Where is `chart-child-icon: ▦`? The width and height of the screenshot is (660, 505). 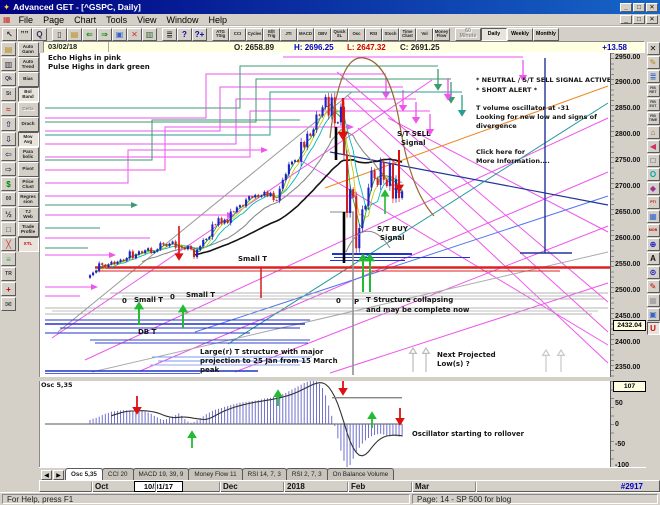 chart-child-icon: ▦ is located at coordinates (7, 19).